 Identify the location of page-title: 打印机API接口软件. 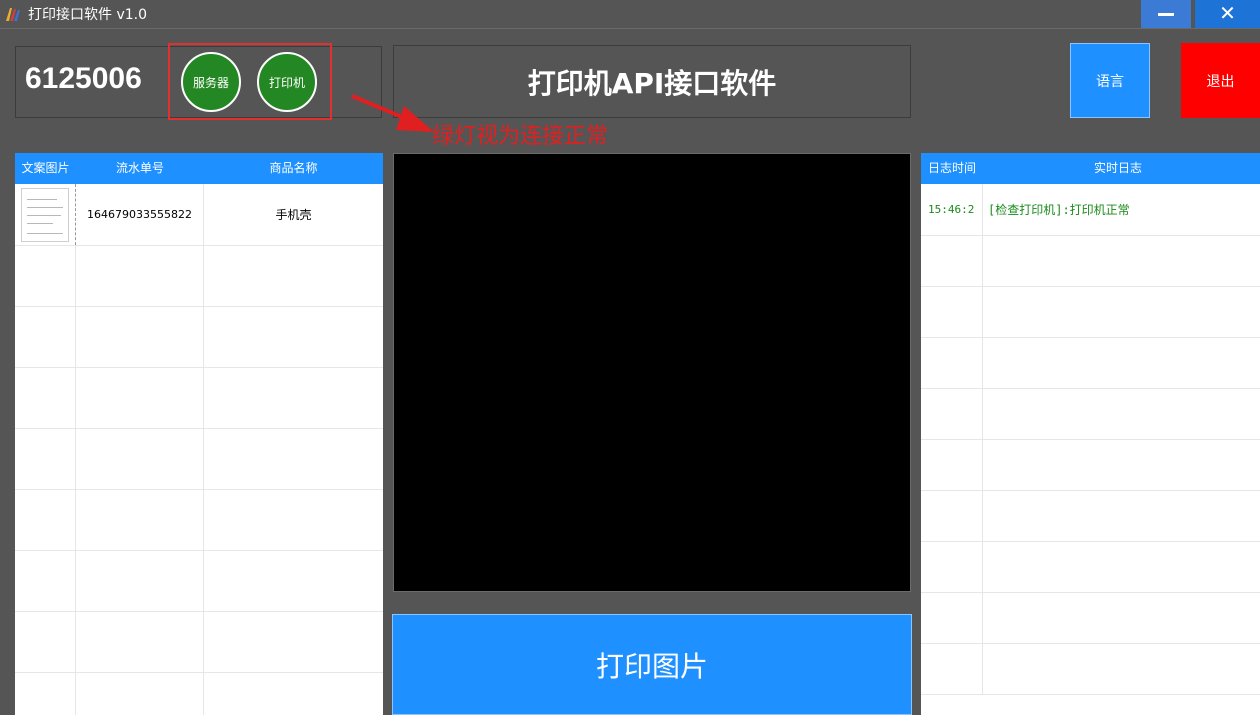
(652, 83).